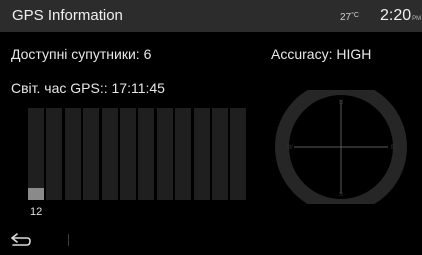 This screenshot has width=422, height=255. Describe the element at coordinates (36, 194) in the screenshot. I see `signal-bar-fill` at that location.